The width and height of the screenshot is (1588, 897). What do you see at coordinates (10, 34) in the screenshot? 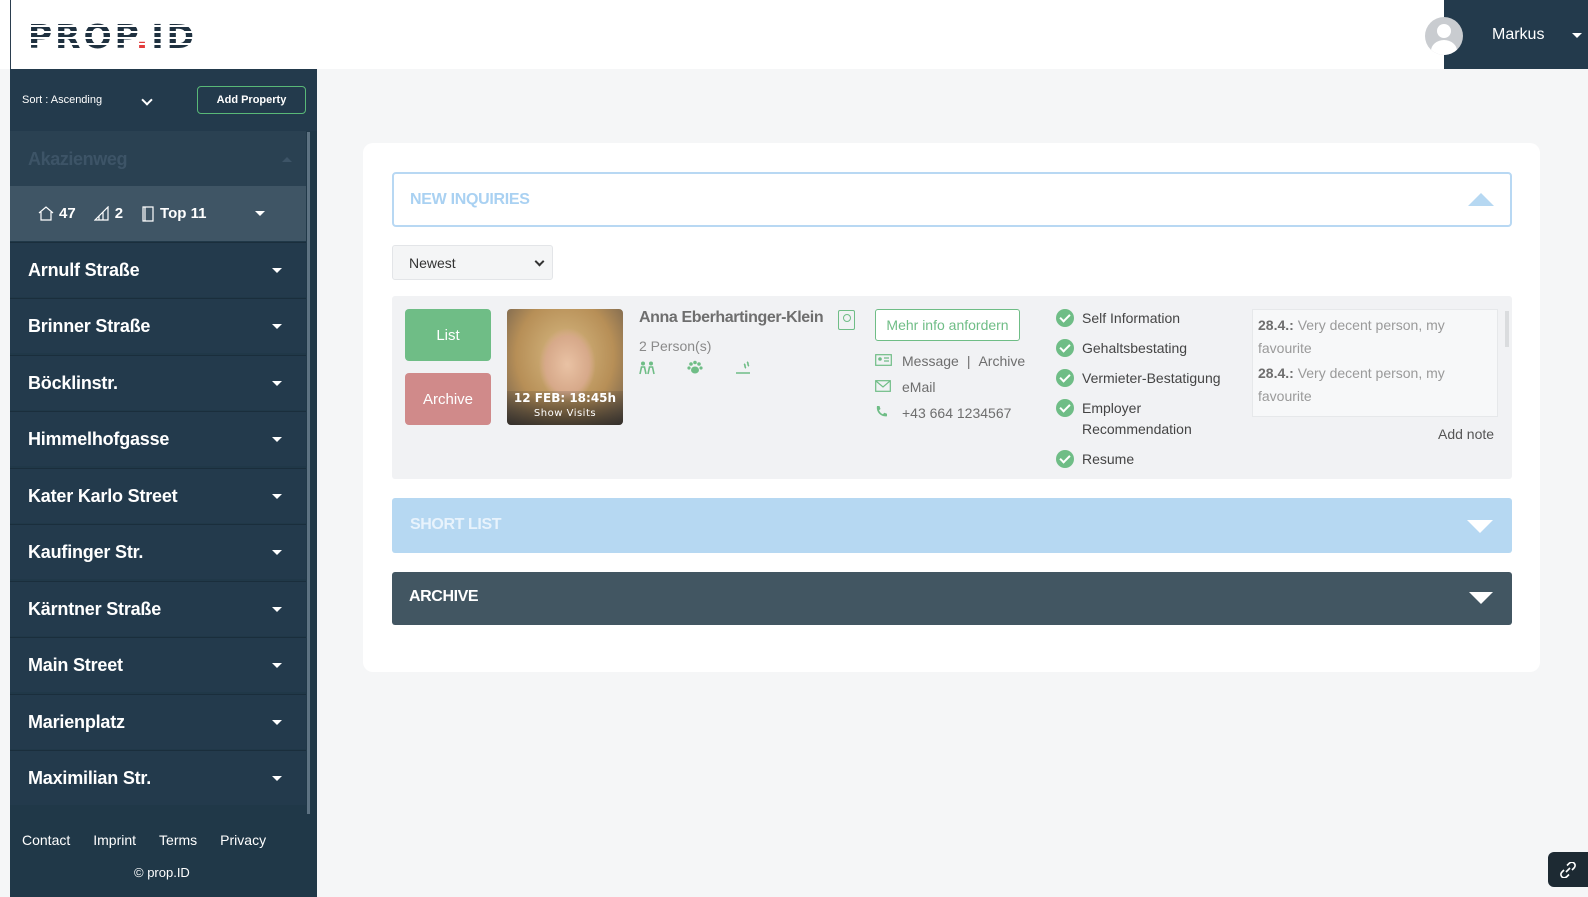
I see `header-divider` at bounding box center [10, 34].